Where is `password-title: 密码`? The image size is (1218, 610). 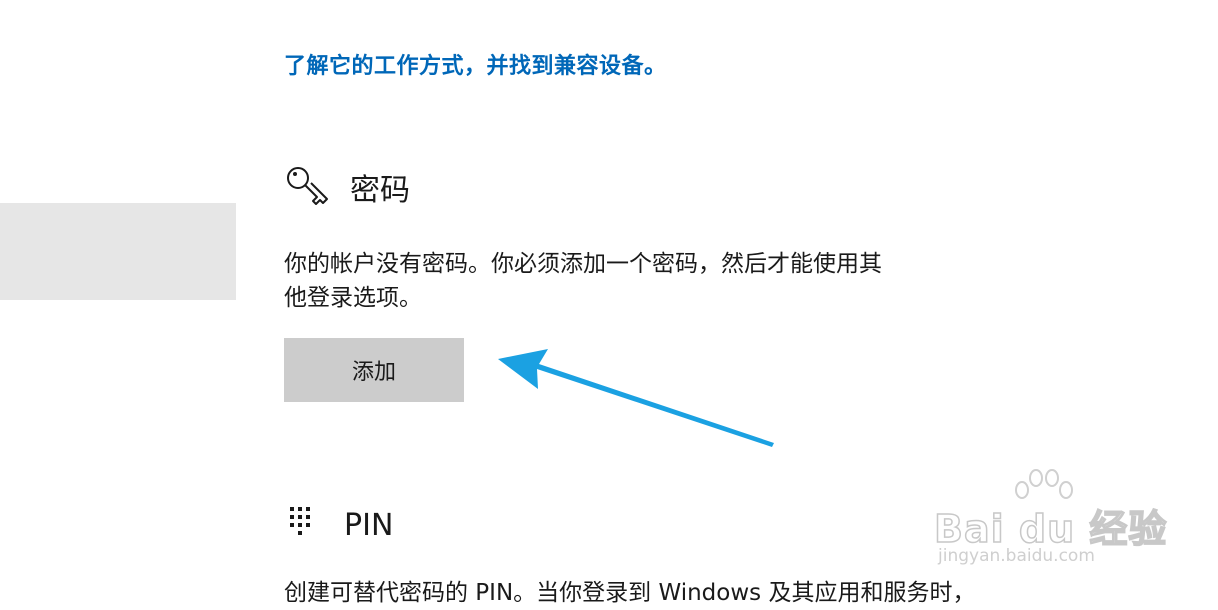 password-title: 密码 is located at coordinates (380, 190).